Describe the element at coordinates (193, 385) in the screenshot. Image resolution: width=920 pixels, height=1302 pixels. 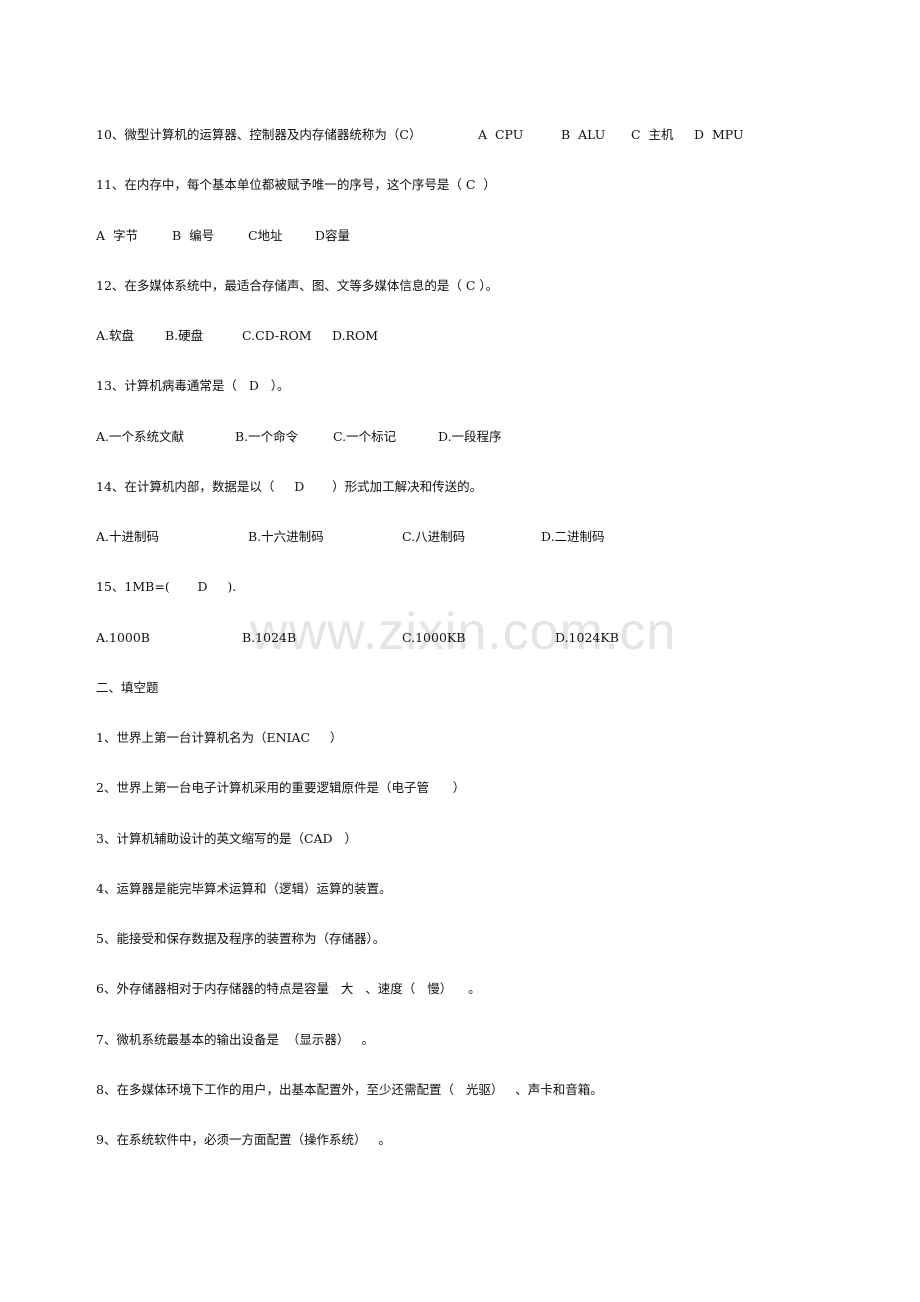
I see `question-stem: 13、计算机病毒通常是（ D ）。` at that location.